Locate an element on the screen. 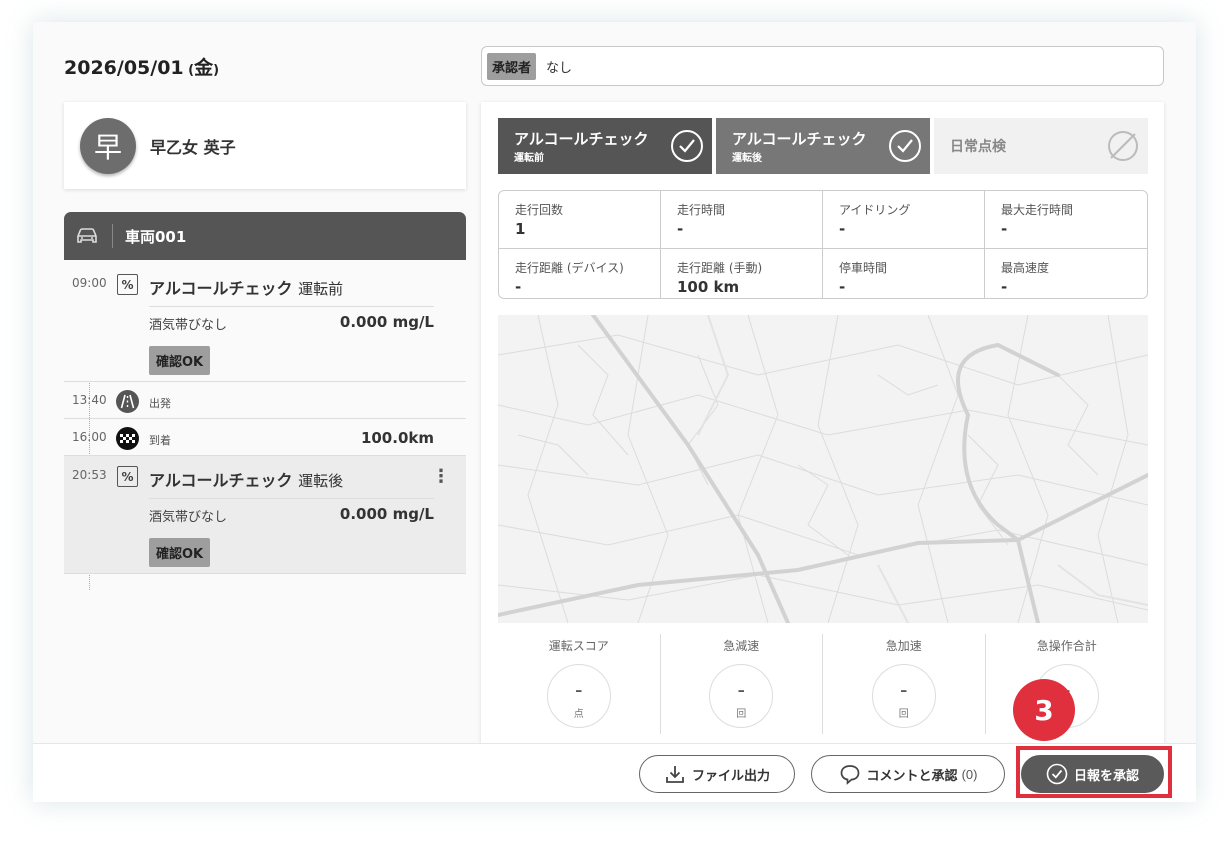 The image size is (1228, 844). stat-max-drive-time: 最大走行時間 - is located at coordinates (1066, 220).